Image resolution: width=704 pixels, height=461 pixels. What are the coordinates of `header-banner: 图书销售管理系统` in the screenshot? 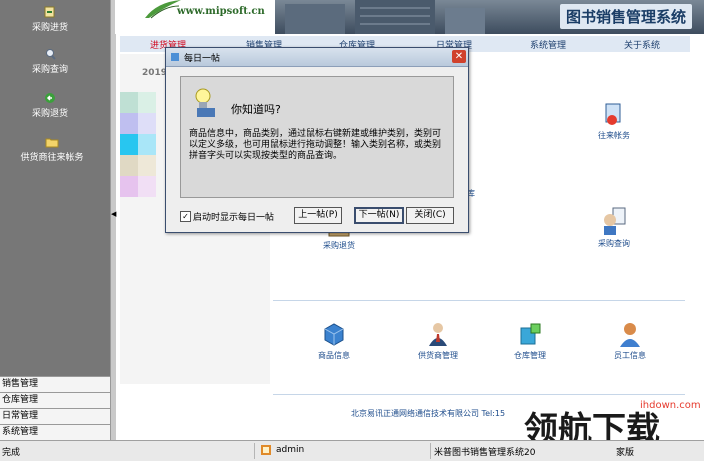 It's located at (489, 17).